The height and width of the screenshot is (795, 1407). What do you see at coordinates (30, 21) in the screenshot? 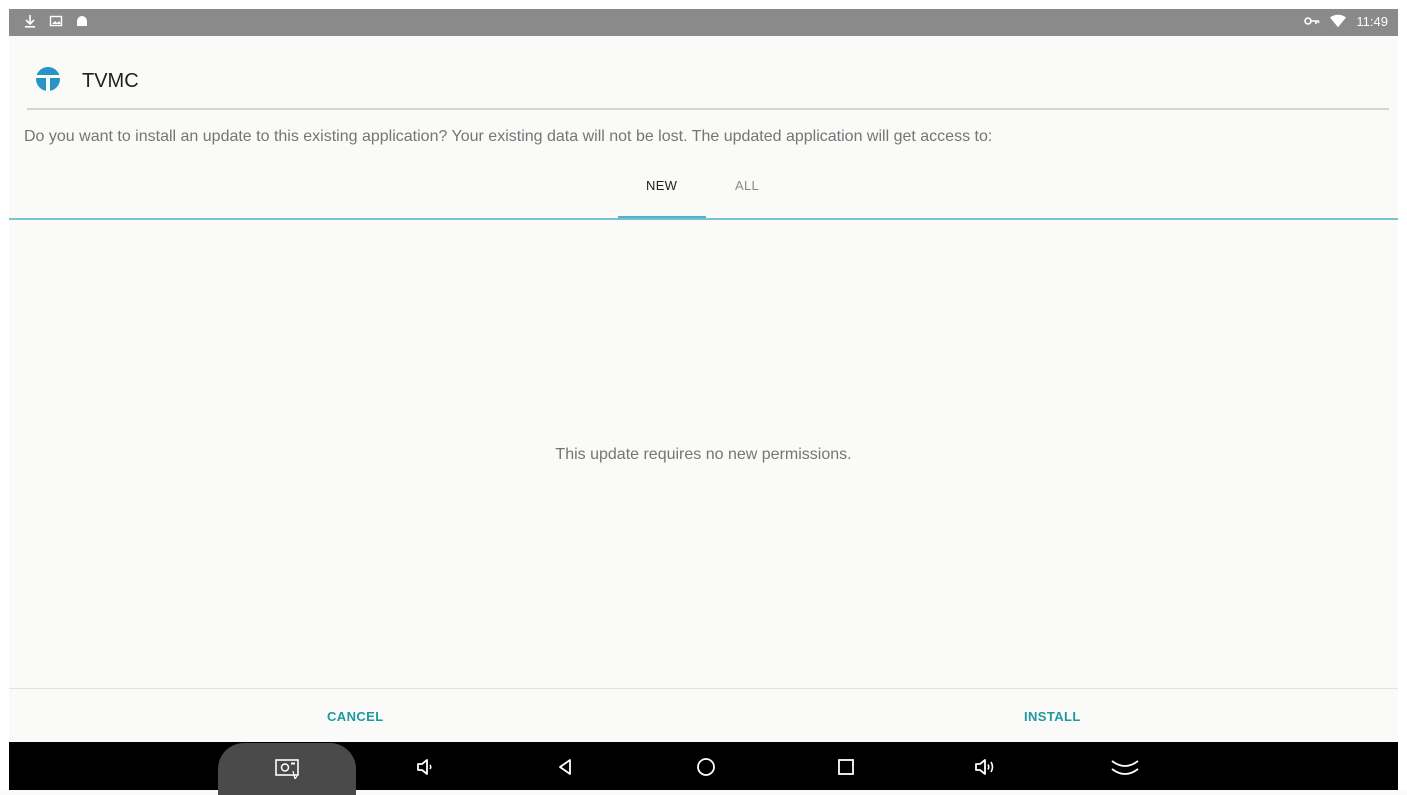
I see `download-icon` at bounding box center [30, 21].